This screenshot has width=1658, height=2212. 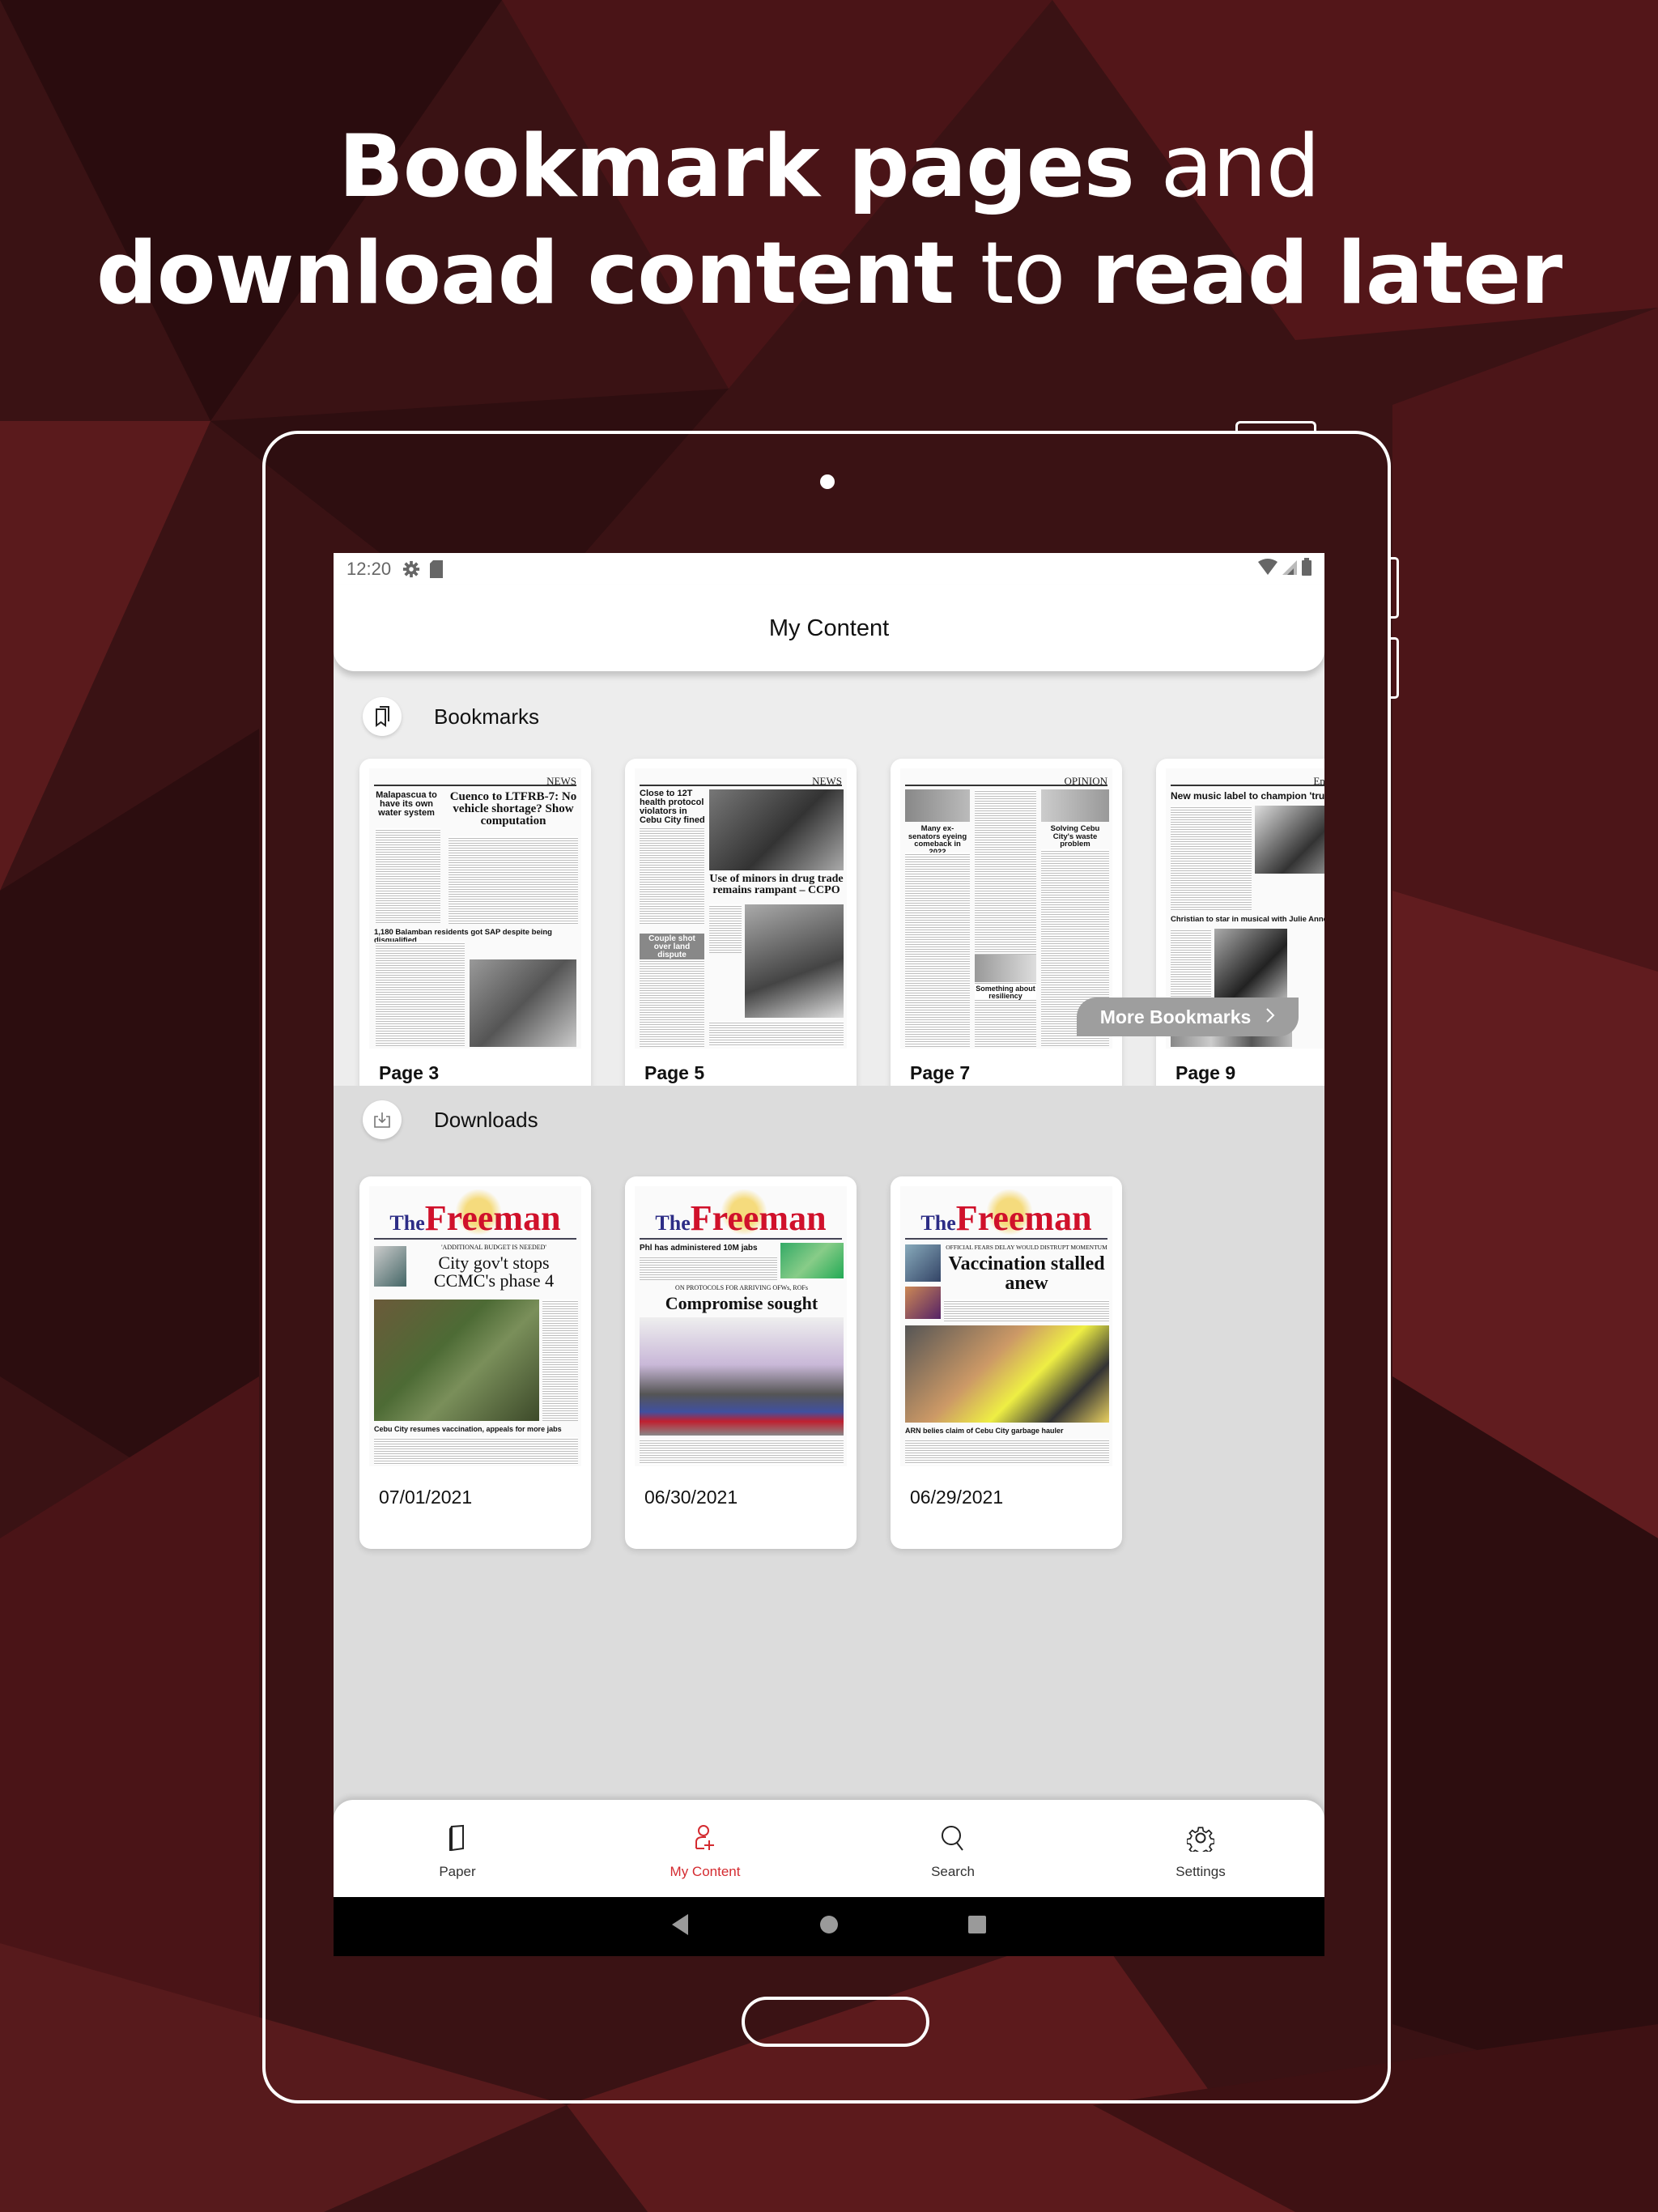 What do you see at coordinates (1318, 781) in the screenshot?
I see `section-label: Entertainment` at bounding box center [1318, 781].